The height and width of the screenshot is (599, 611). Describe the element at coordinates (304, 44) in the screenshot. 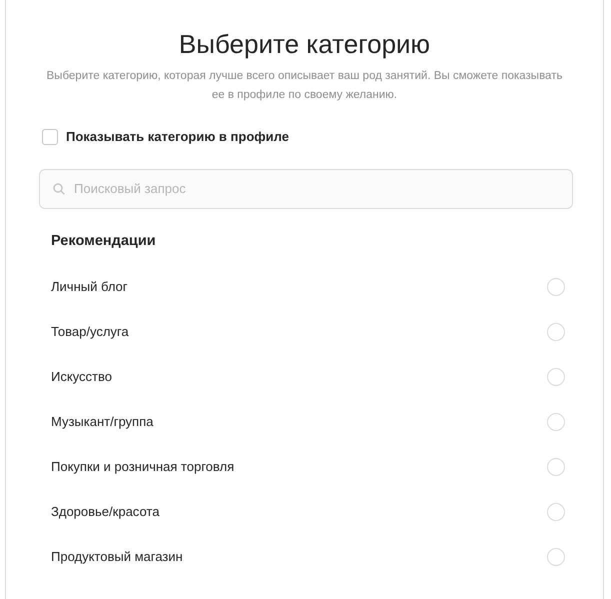

I see `dialog-title: Выберите категорию` at that location.